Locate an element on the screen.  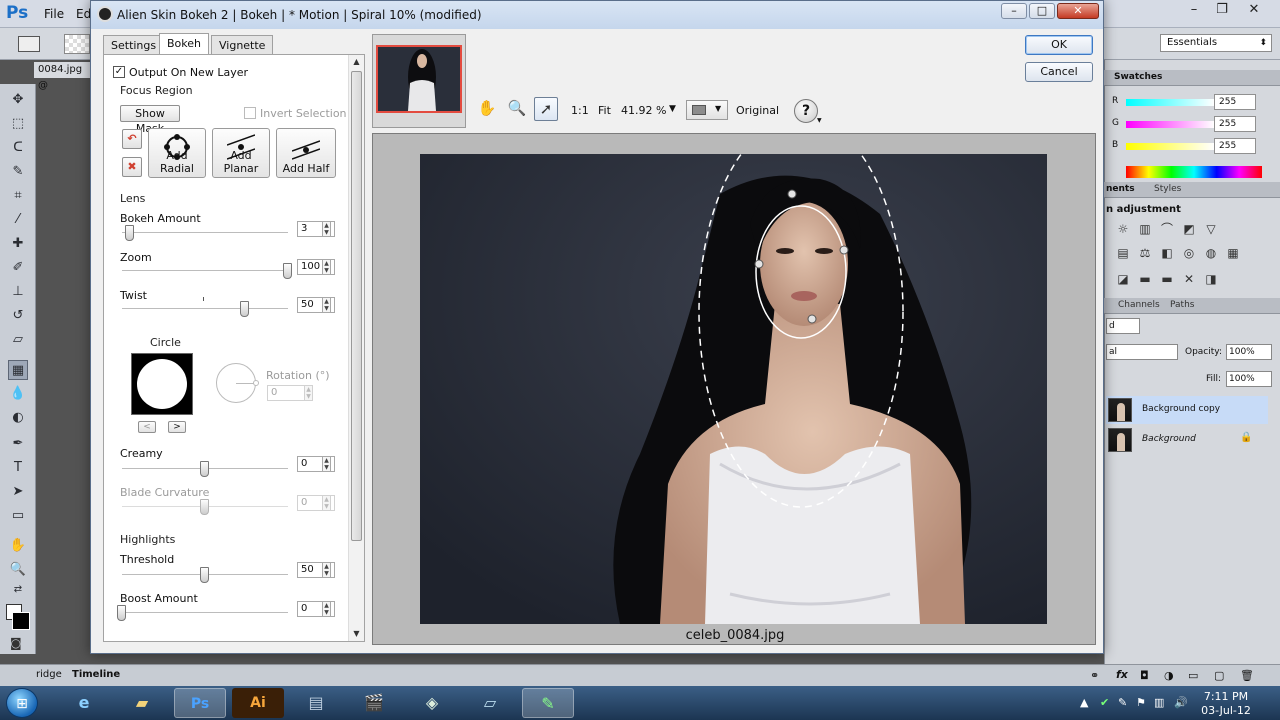
zoom-spinner: ▲ ▼ is located at coordinates (326, 267).